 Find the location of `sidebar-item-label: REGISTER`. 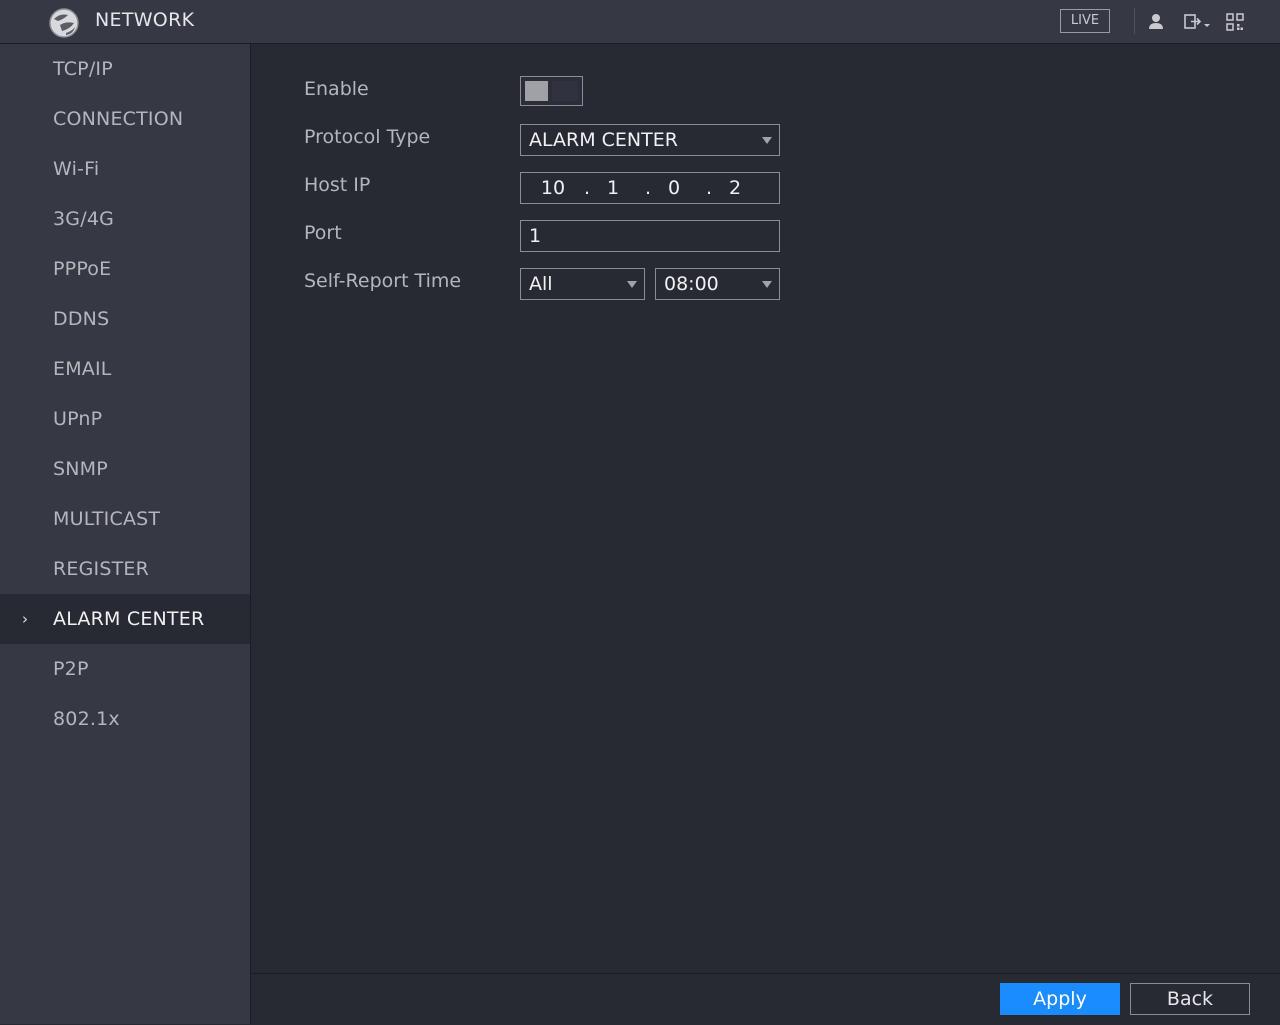

sidebar-item-label: REGISTER is located at coordinates (101, 569).